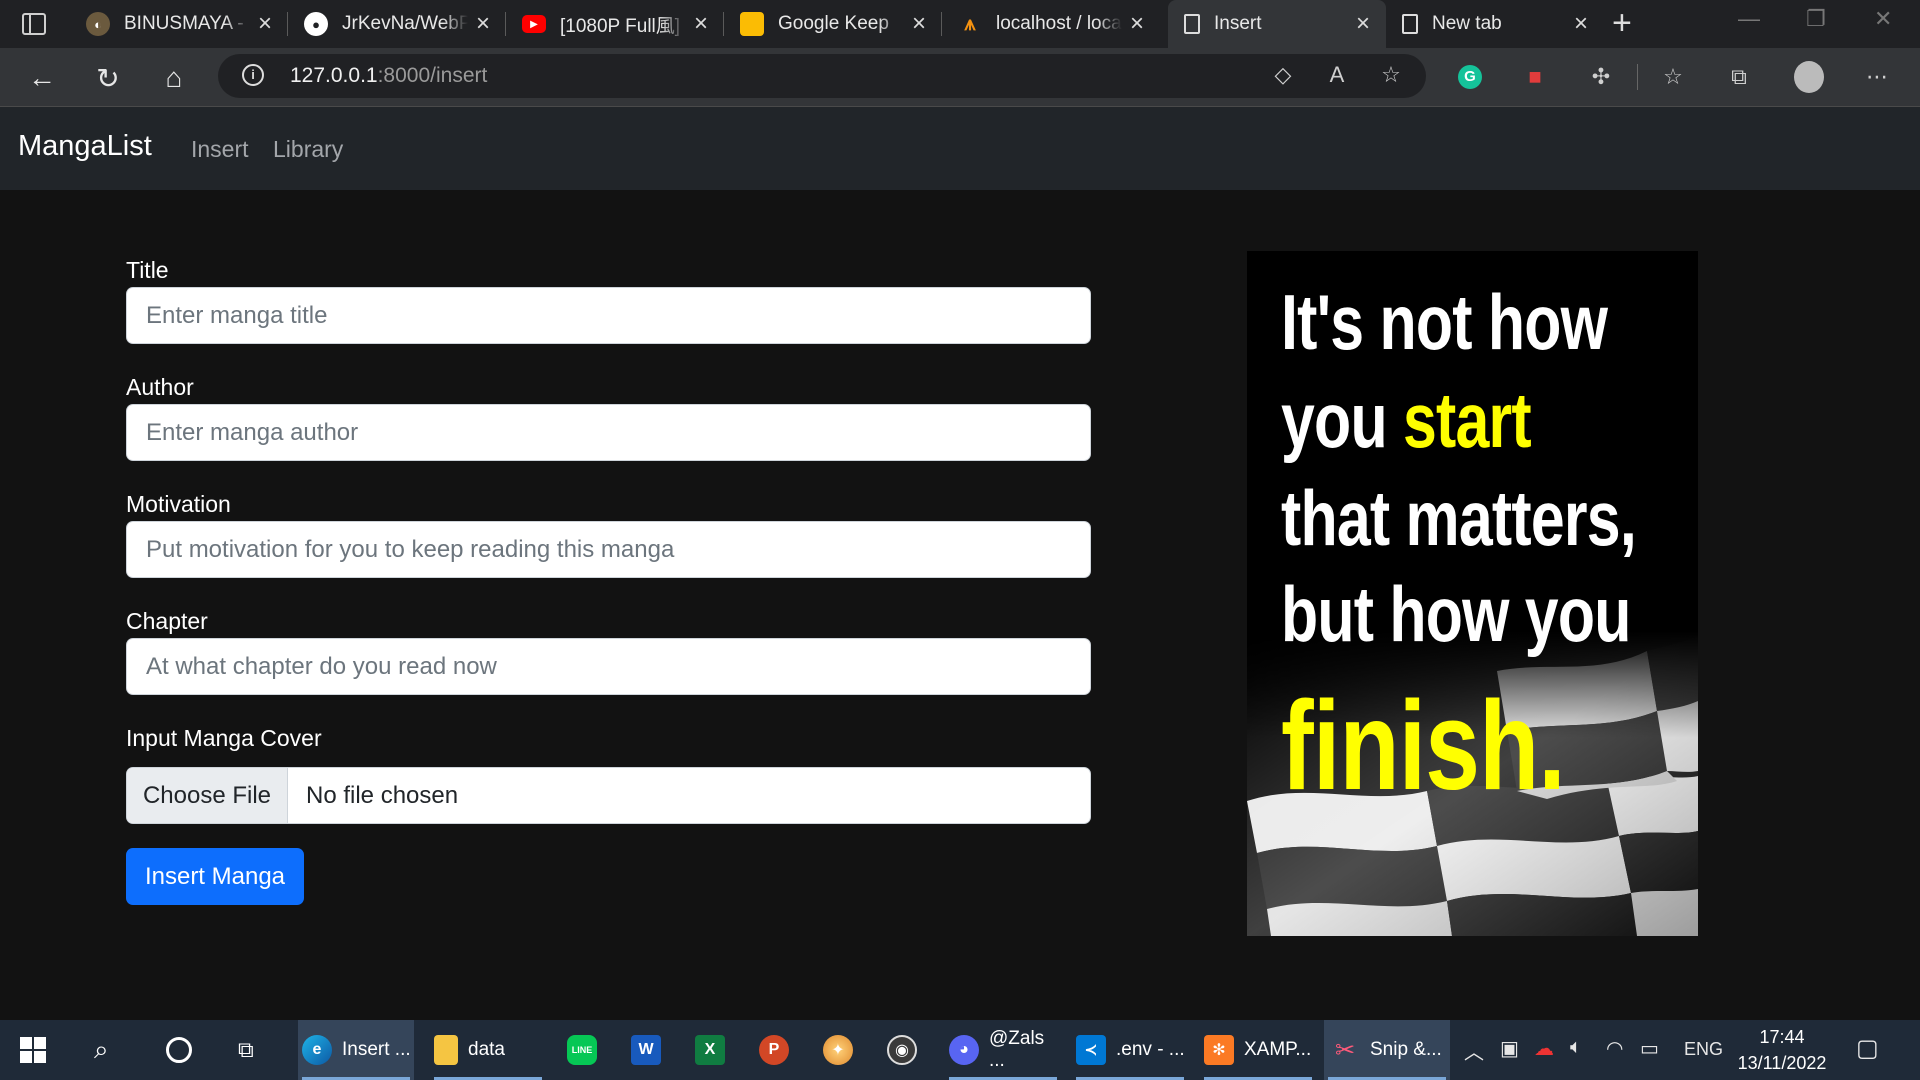 This screenshot has width=1920, height=1080. Describe the element at coordinates (316, 24) in the screenshot. I see `github-icon: ●` at that location.